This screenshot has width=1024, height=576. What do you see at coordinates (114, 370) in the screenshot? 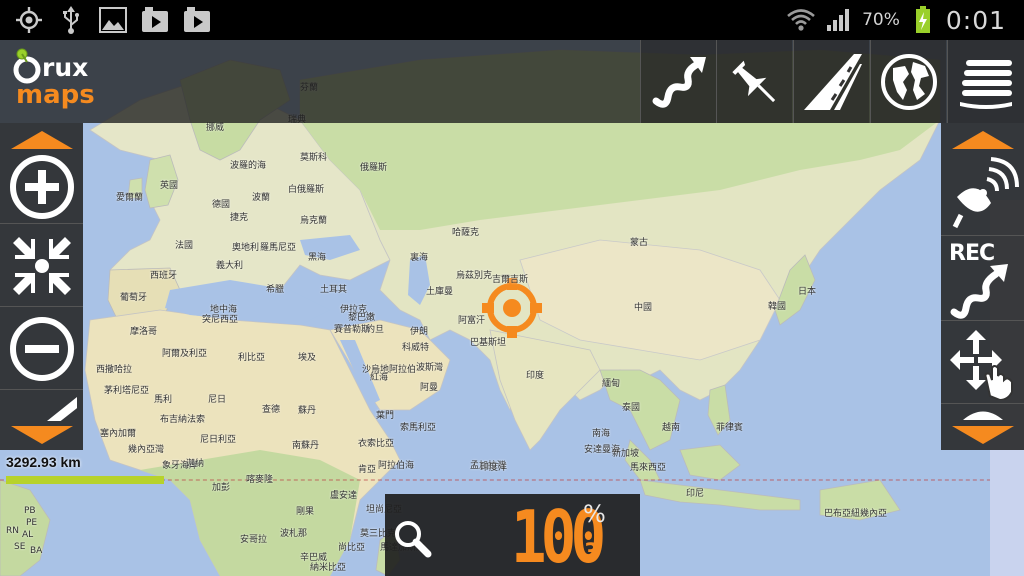
I see `map-label: 西撒哈拉` at bounding box center [114, 370].